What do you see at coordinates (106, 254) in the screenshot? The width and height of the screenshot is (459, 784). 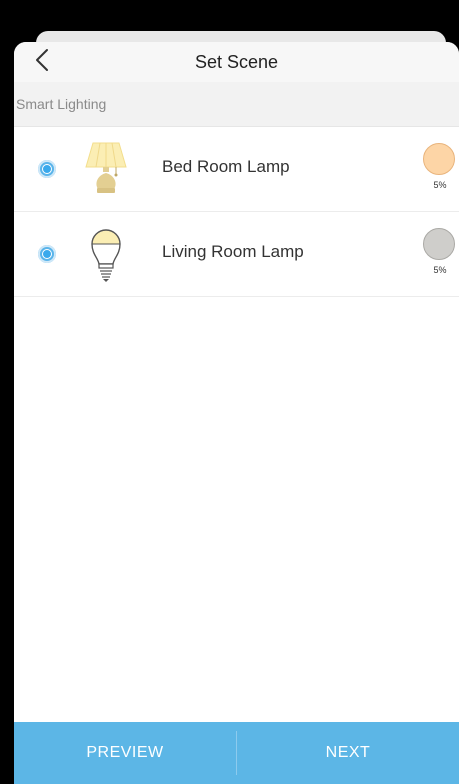 I see `light-bulb-icon` at bounding box center [106, 254].